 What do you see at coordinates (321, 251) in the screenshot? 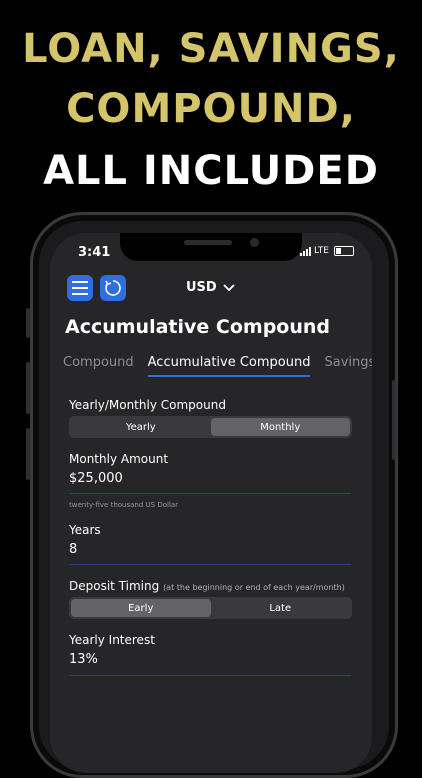
I see `network-label: LTE` at bounding box center [321, 251].